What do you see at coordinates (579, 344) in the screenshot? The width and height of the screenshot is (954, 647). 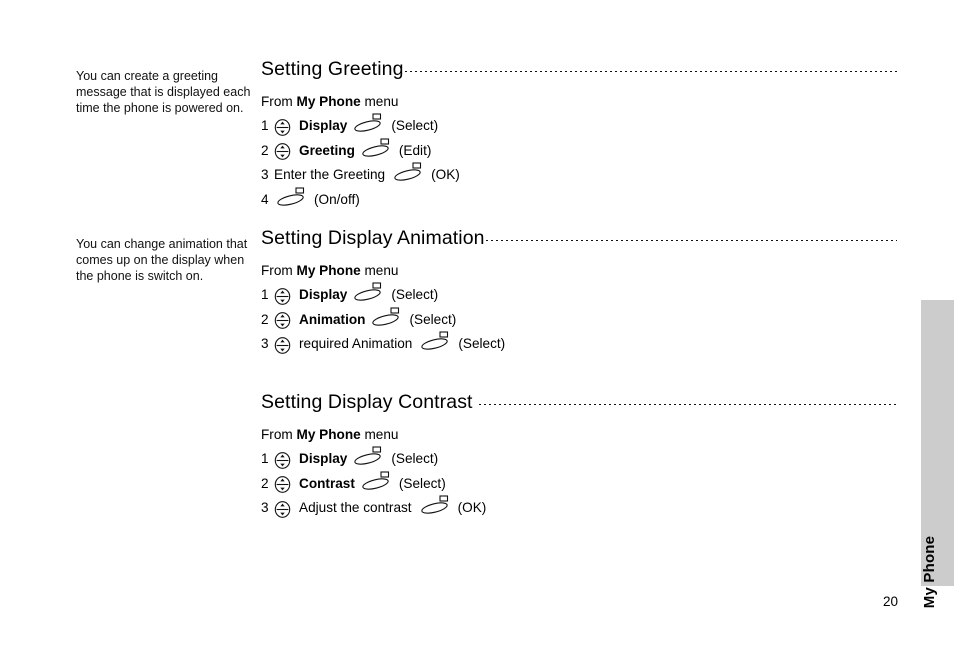 I see `list-item: 3 required Animation (Select)` at bounding box center [579, 344].